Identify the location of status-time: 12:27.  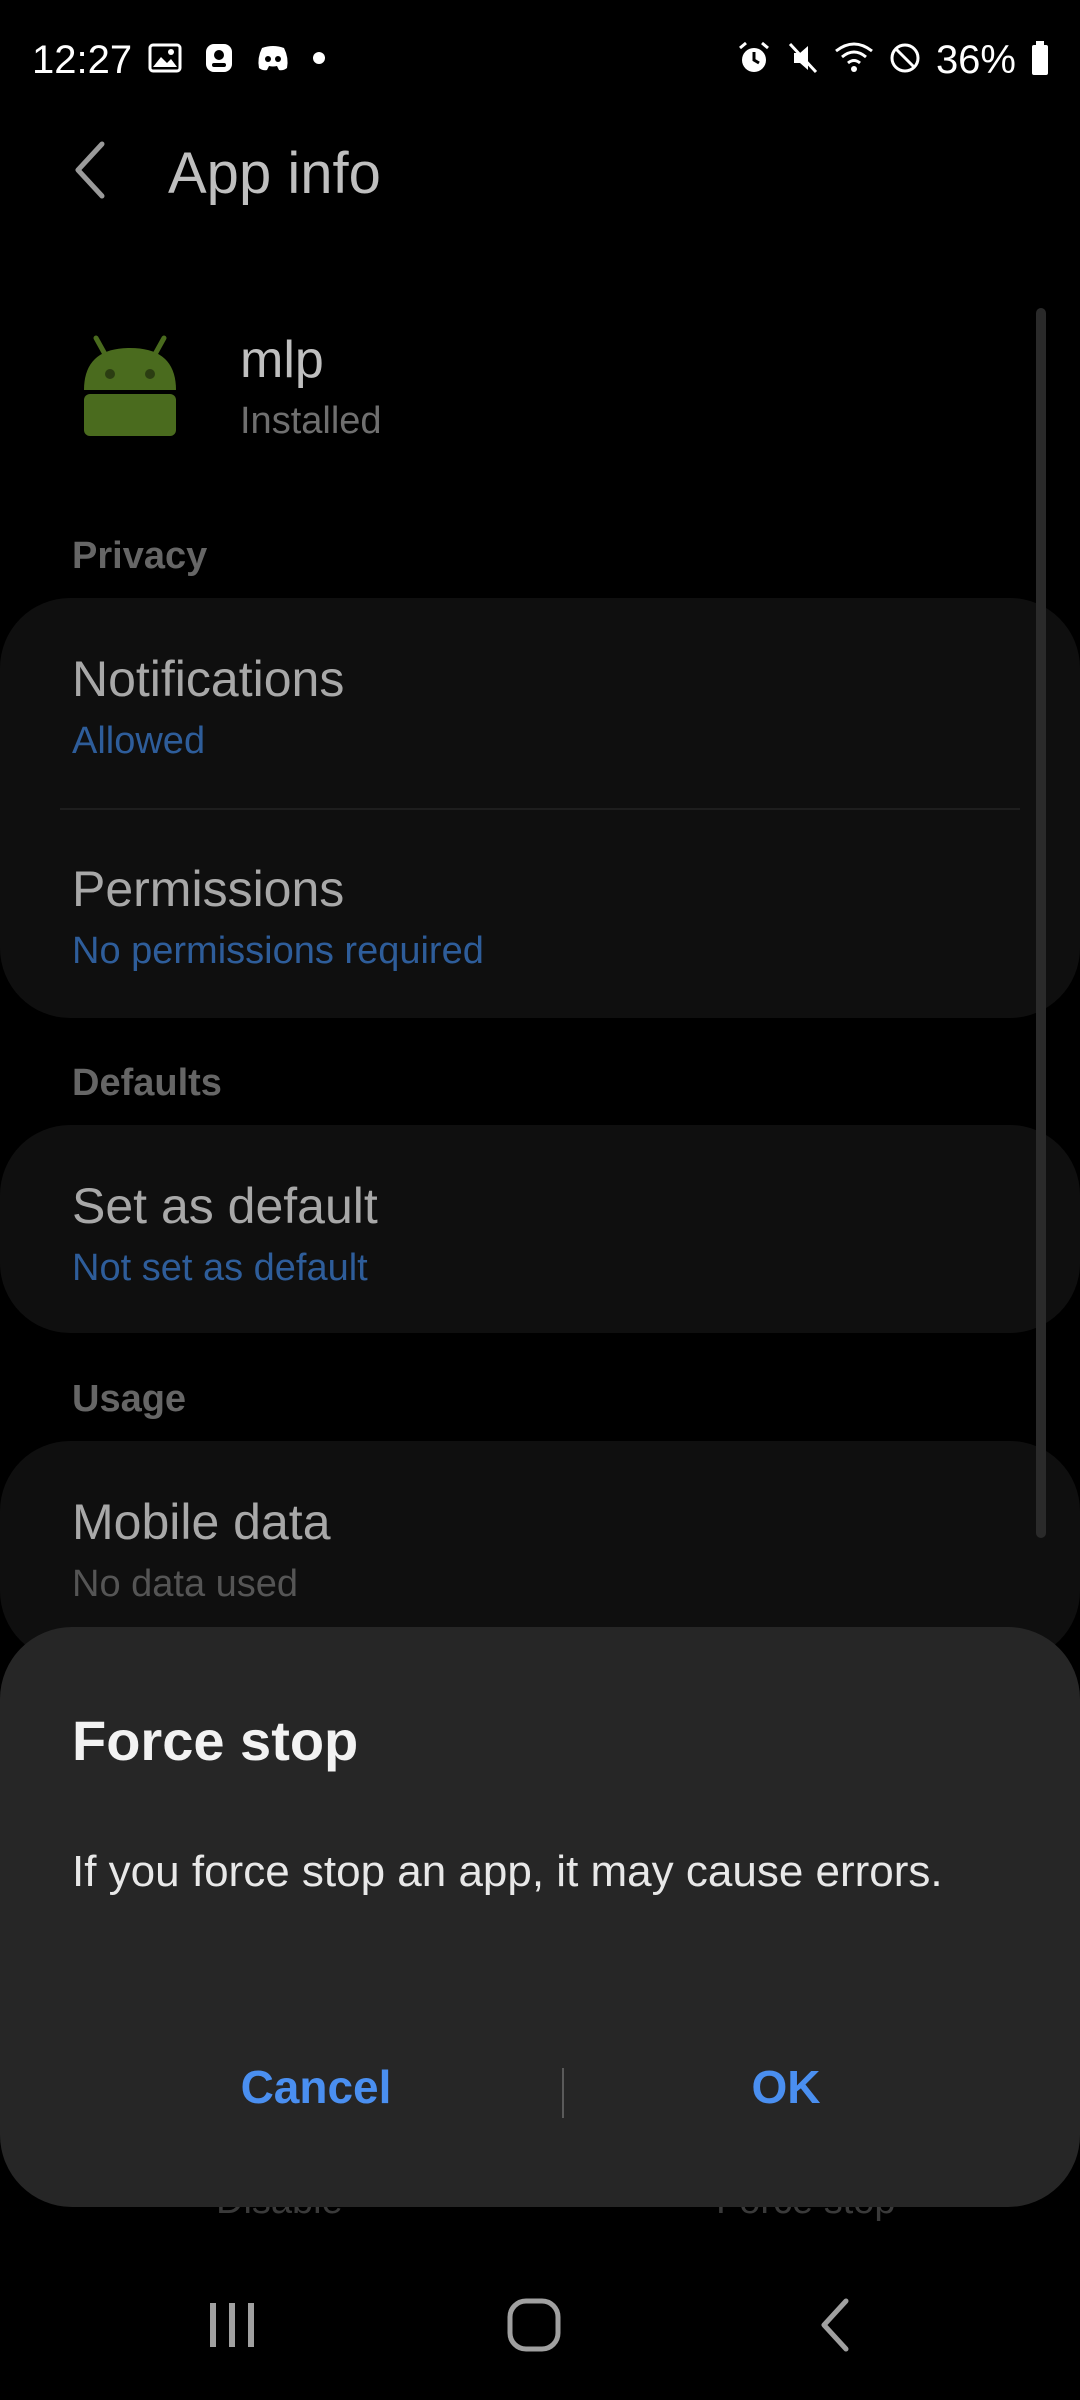
(82, 60).